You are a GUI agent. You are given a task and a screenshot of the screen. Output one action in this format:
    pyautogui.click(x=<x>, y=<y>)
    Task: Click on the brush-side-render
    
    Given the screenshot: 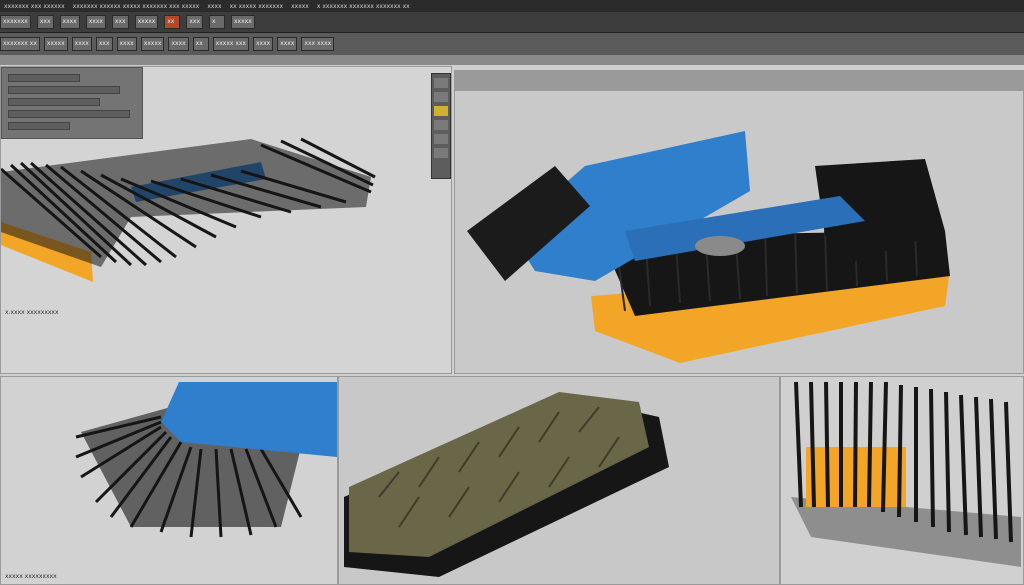 What is the action you would take?
    pyautogui.click(x=188, y=209)
    